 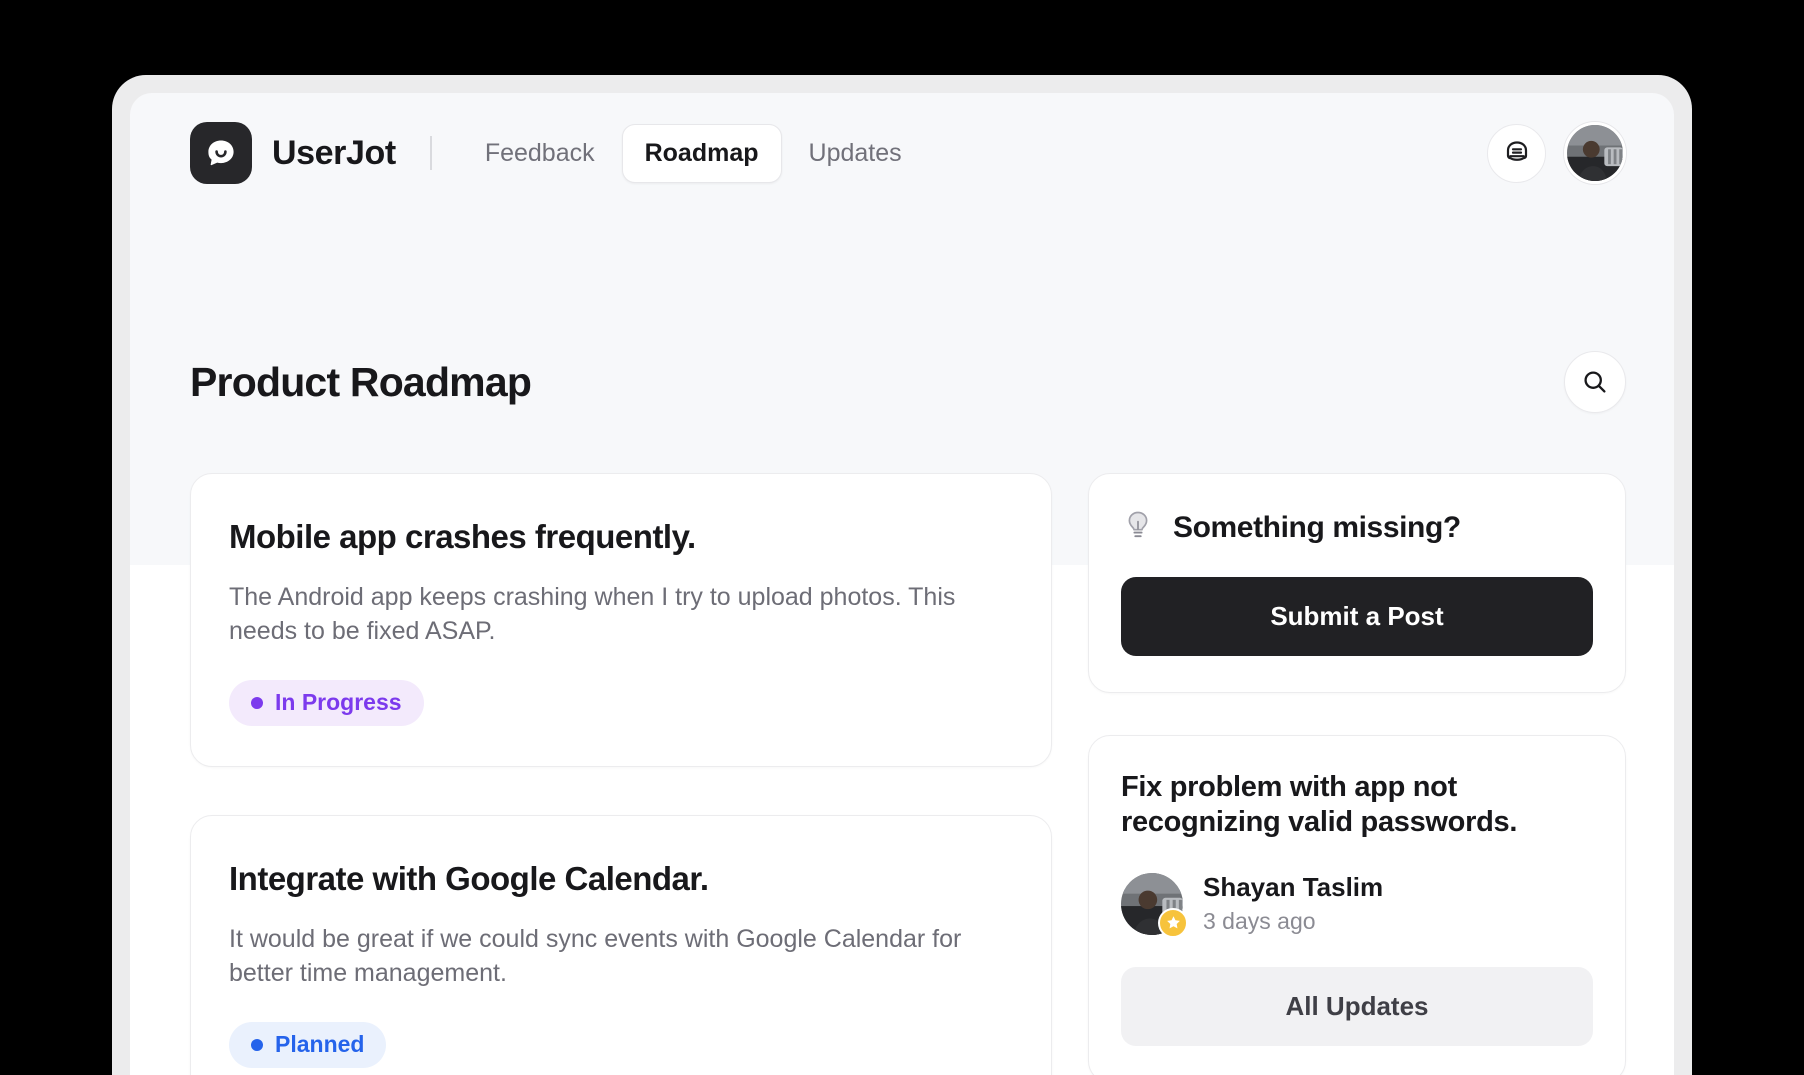 I want to click on tab-feedback: Feedback, so click(x=540, y=153).